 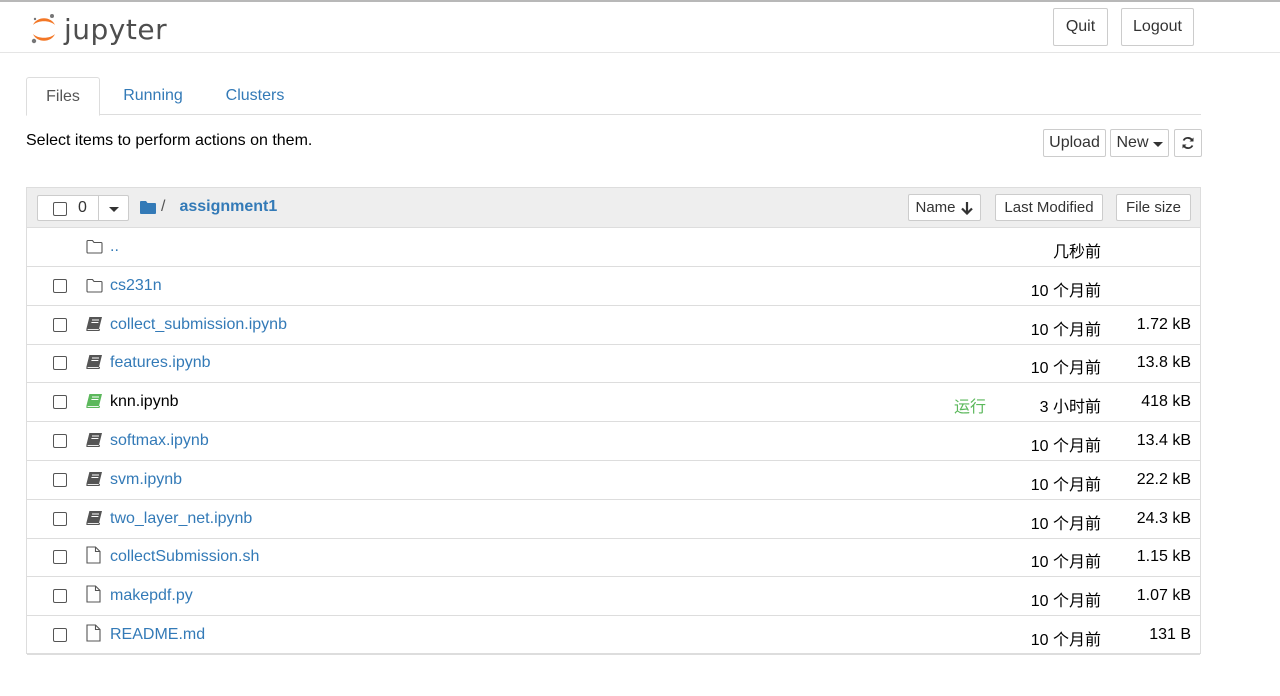 I want to click on select-all-control: 0, so click(x=83, y=208).